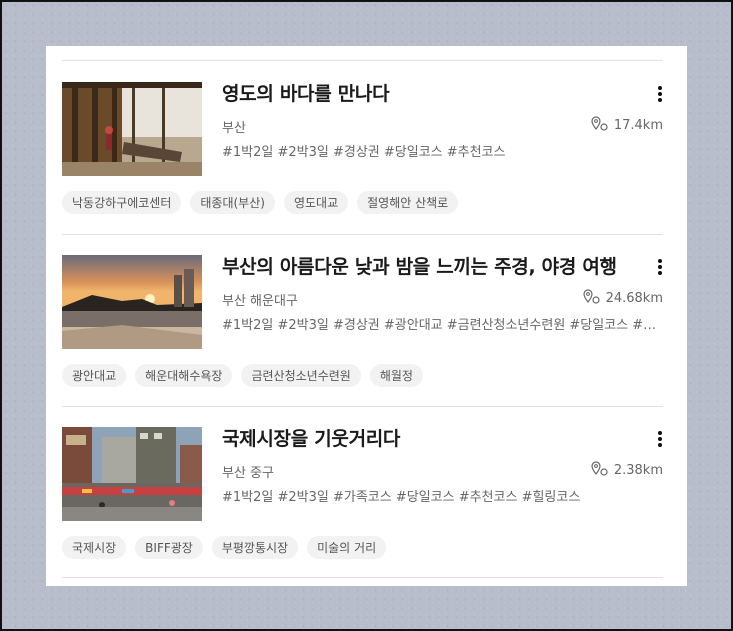  I want to click on course-title: 부산의 아름다운 낮과 밤을 느끼는 주경, 야경 여행, so click(428, 265).